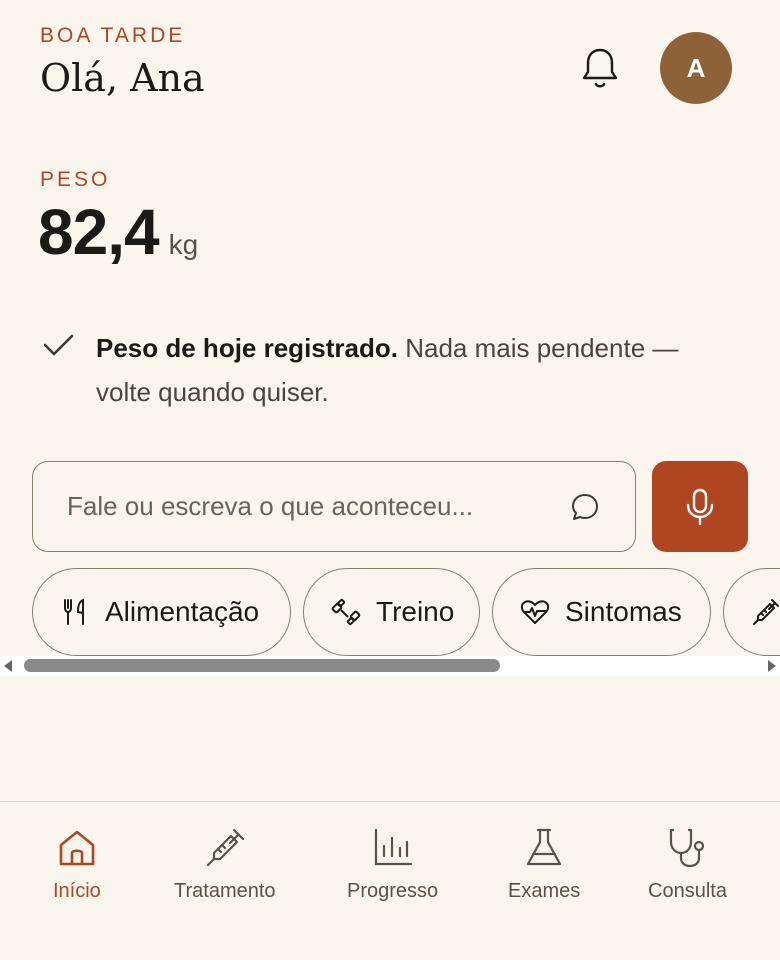  Describe the element at coordinates (393, 891) in the screenshot. I see `nav-label: Progresso` at that location.